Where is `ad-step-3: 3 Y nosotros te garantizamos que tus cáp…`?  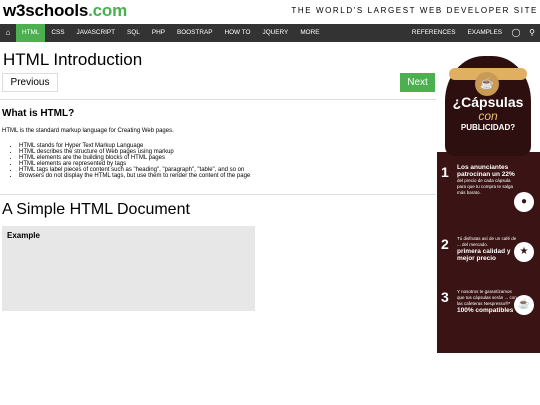
ad-step-3: 3 Y nosotros te garantizamos que tus cáp… is located at coordinates (488, 314).